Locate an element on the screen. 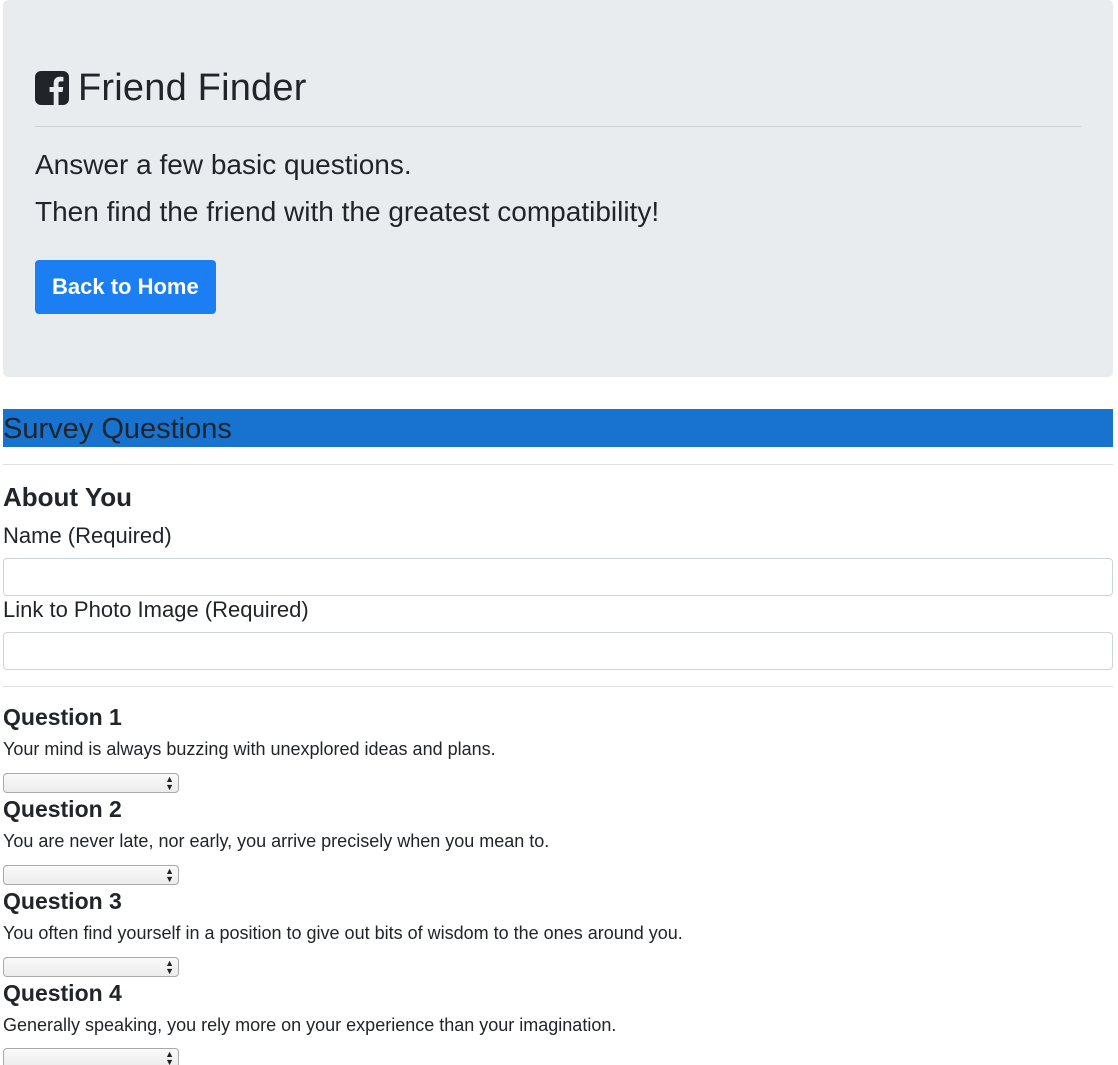 Image resolution: width=1118 pixels, height=1065 pixels. photo-label: Link to Photo Image (Required) is located at coordinates (156, 609).